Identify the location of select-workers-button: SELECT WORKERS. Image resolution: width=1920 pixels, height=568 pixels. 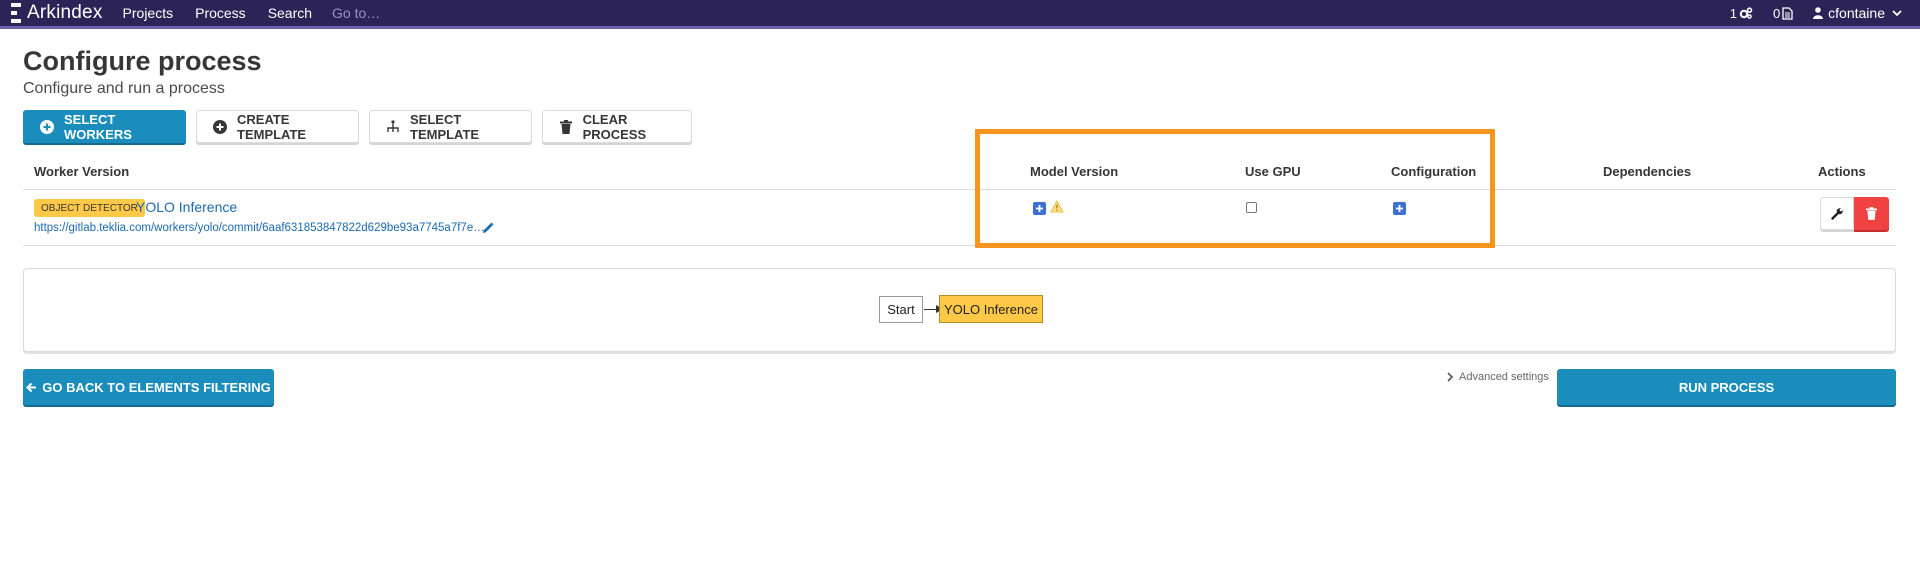
(104, 126).